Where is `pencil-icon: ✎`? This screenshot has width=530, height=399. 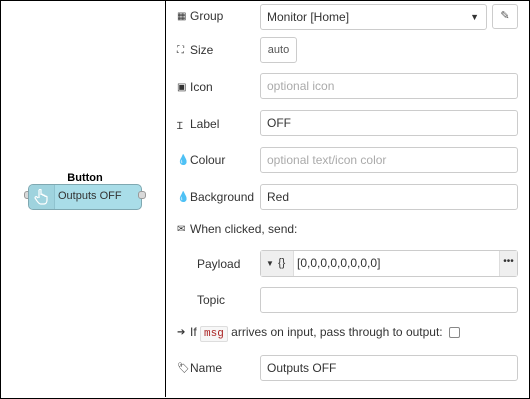
pencil-icon: ✎ is located at coordinates (505, 16).